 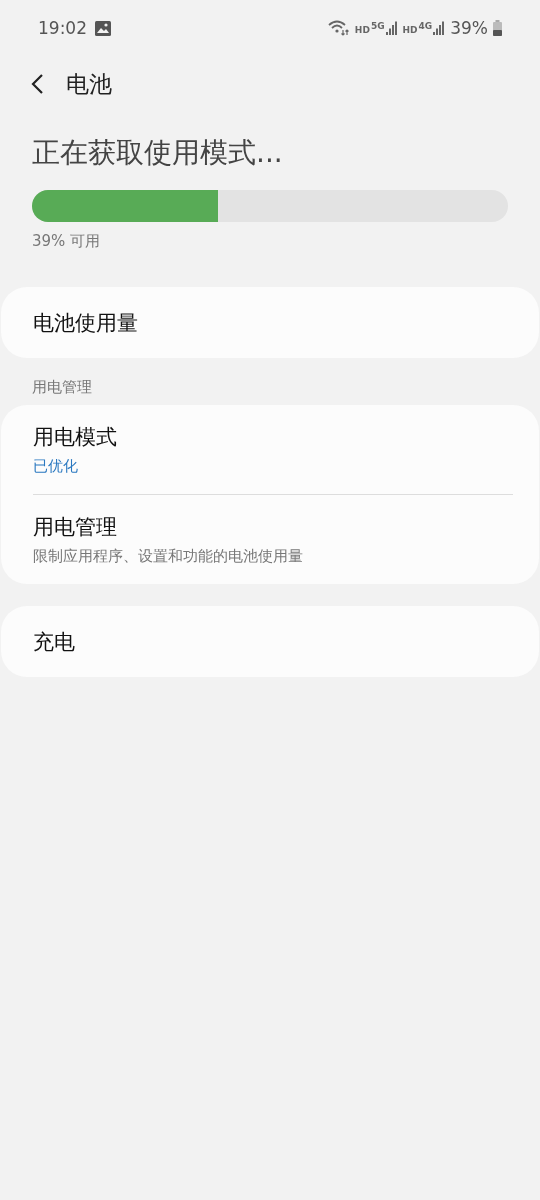 I want to click on battery-percent: 39%, so click(x=469, y=28).